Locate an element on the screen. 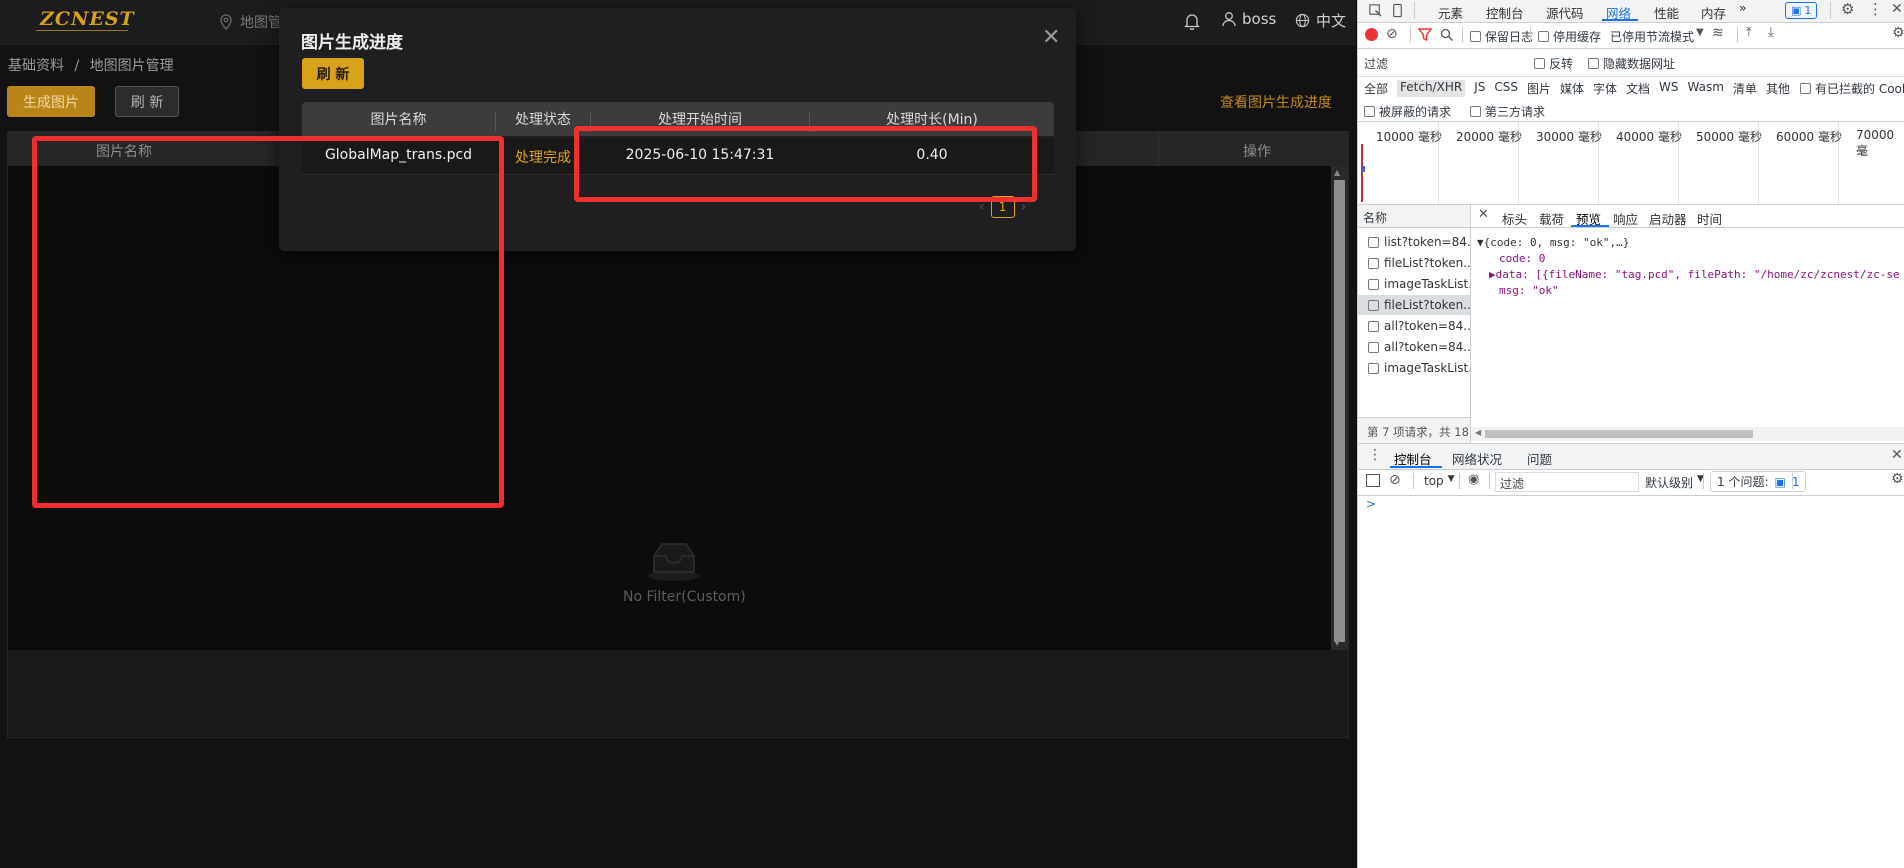 This screenshot has width=1904, height=868. clear-console-icon: ⊘ is located at coordinates (1395, 480).